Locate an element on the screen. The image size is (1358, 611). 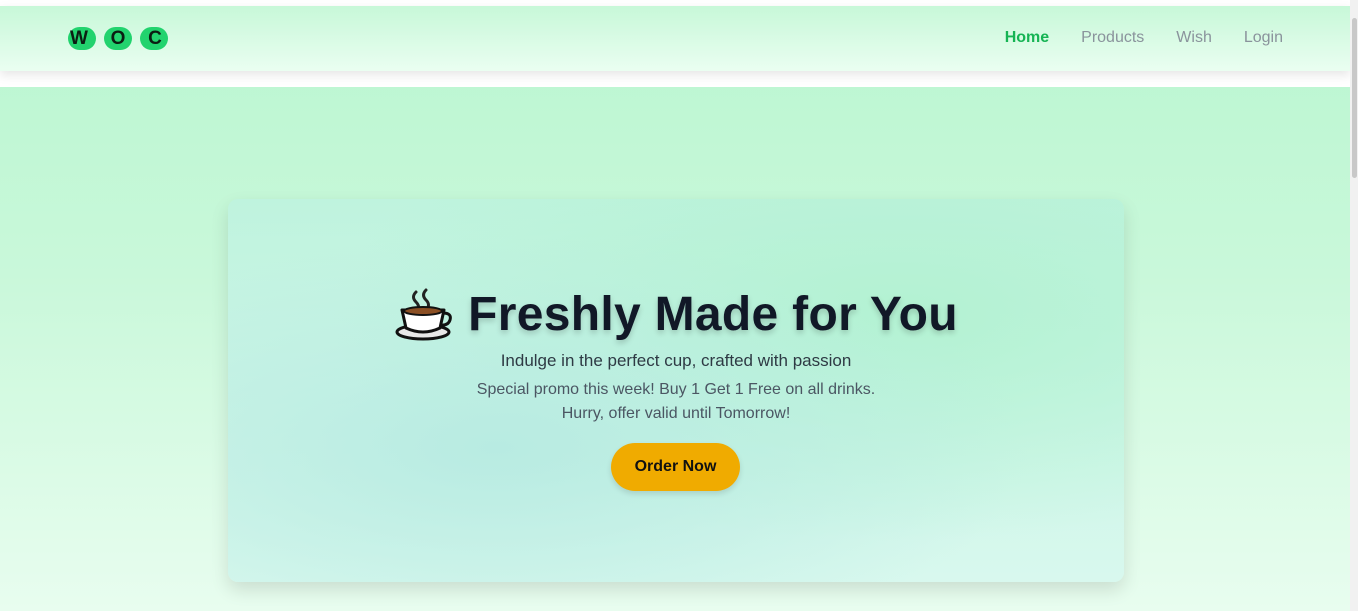
hero-title: Freshly Made for You is located at coordinates (676, 314).